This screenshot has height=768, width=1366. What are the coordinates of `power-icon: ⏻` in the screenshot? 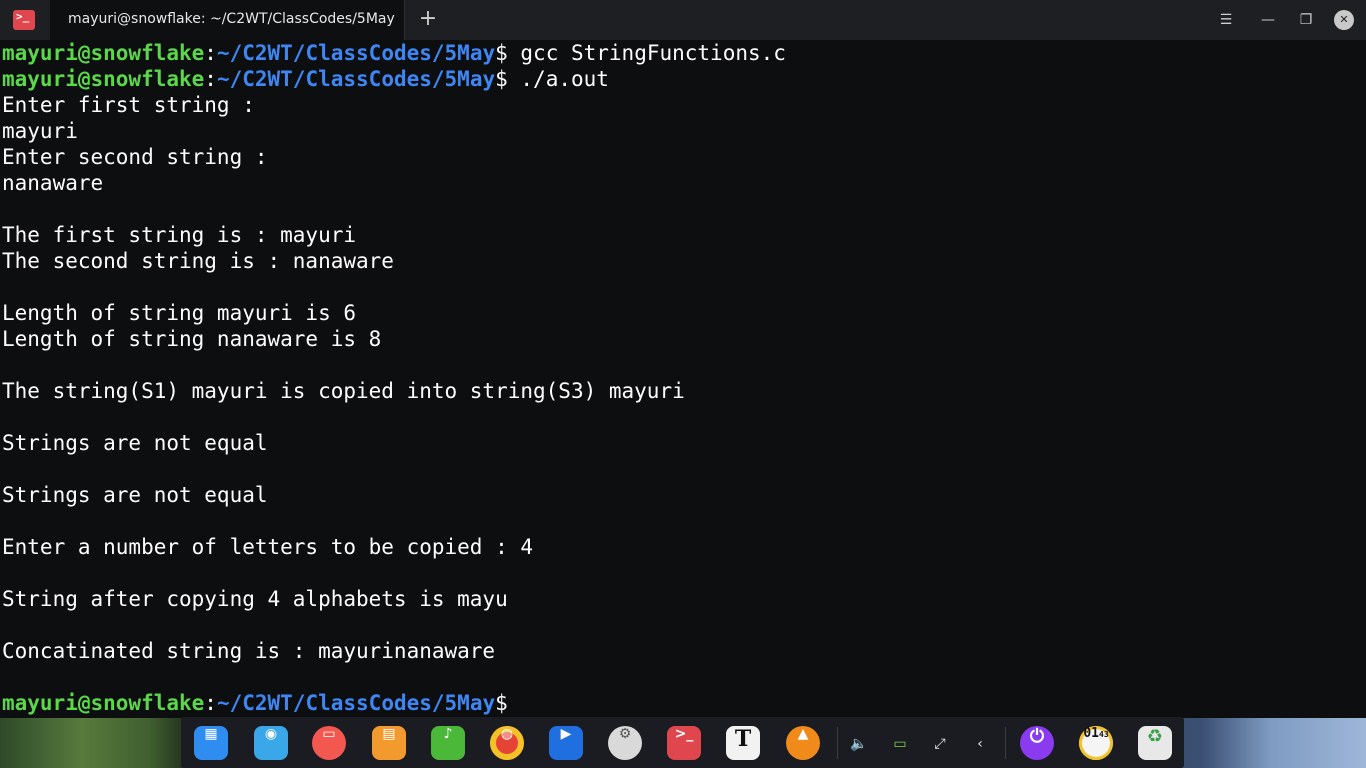 It's located at (1037, 743).